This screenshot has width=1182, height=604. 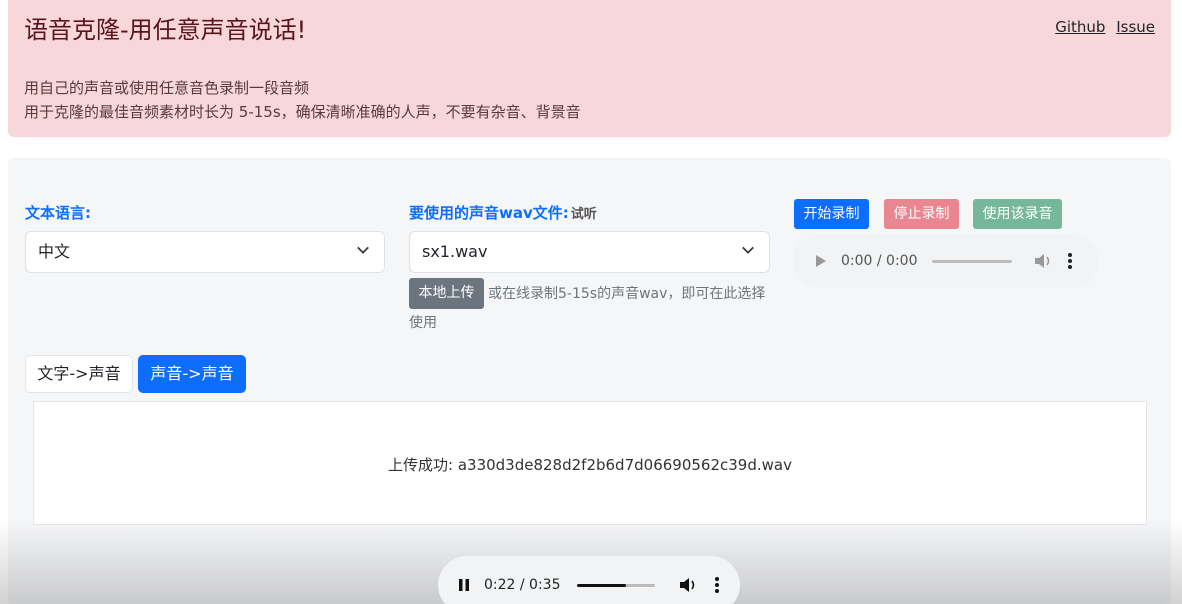 What do you see at coordinates (921, 214) in the screenshot?
I see `stop-recording-button: 停止录制` at bounding box center [921, 214].